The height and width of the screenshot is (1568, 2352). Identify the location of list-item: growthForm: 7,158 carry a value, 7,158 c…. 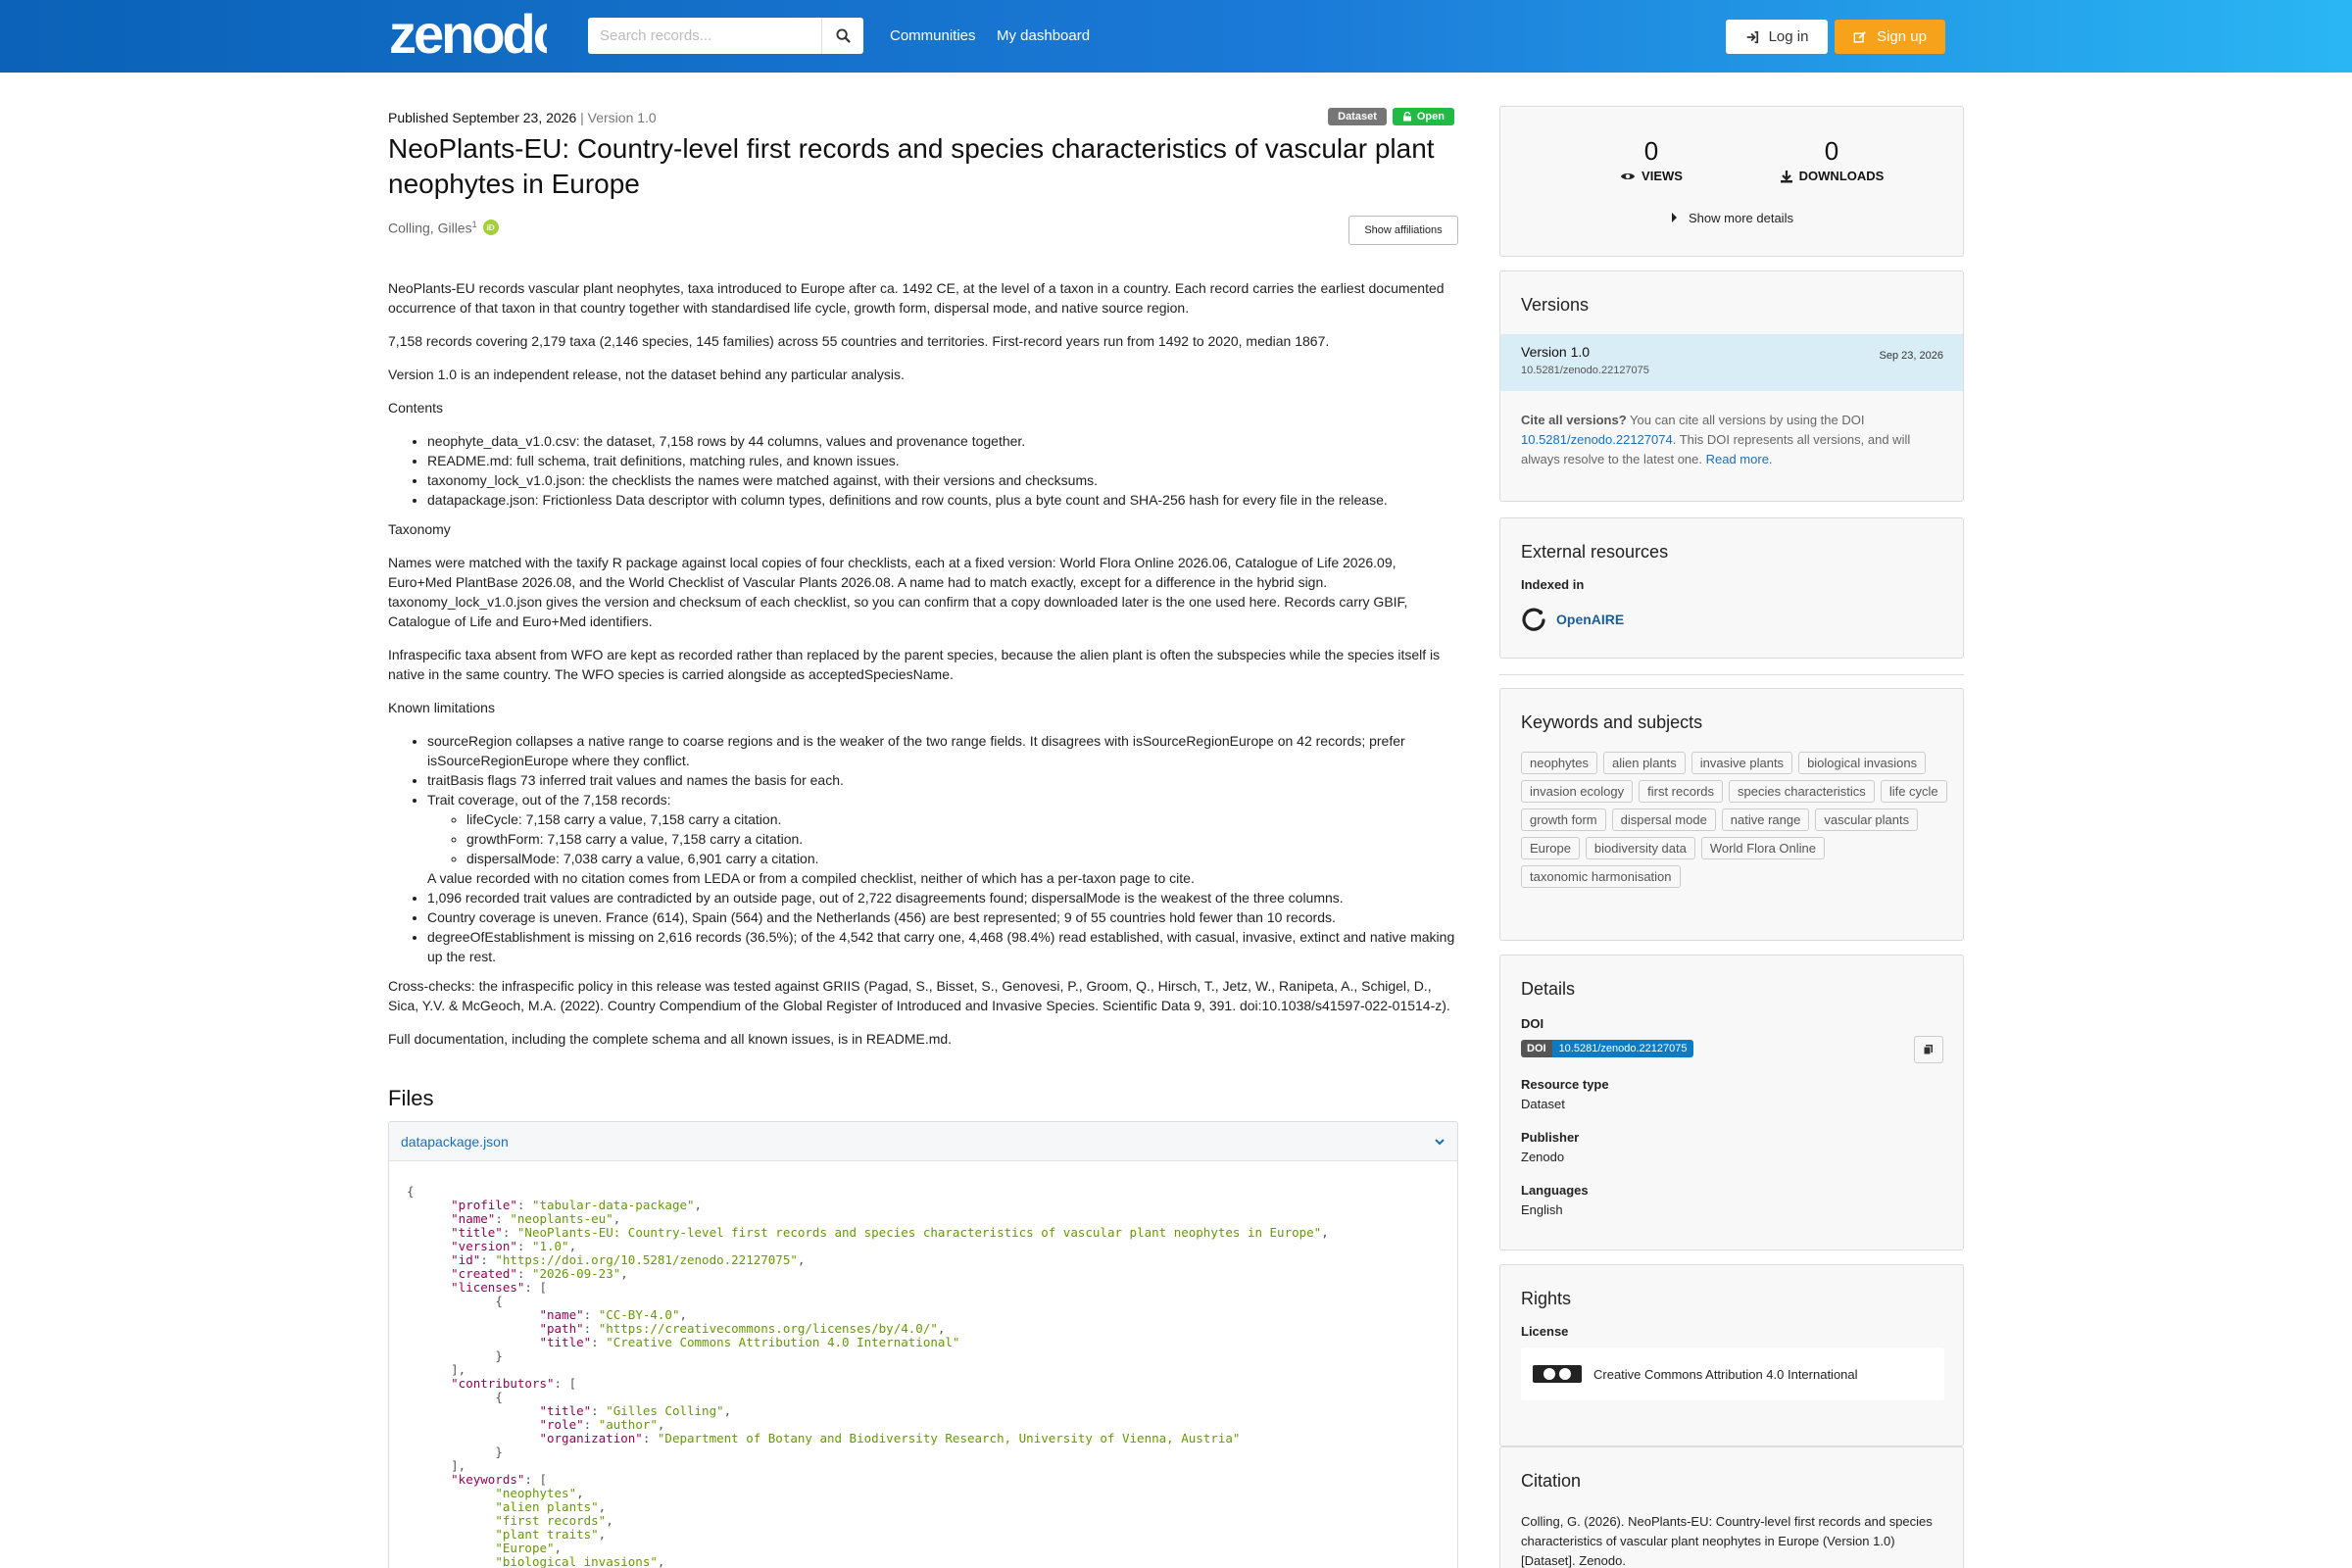
(962, 839).